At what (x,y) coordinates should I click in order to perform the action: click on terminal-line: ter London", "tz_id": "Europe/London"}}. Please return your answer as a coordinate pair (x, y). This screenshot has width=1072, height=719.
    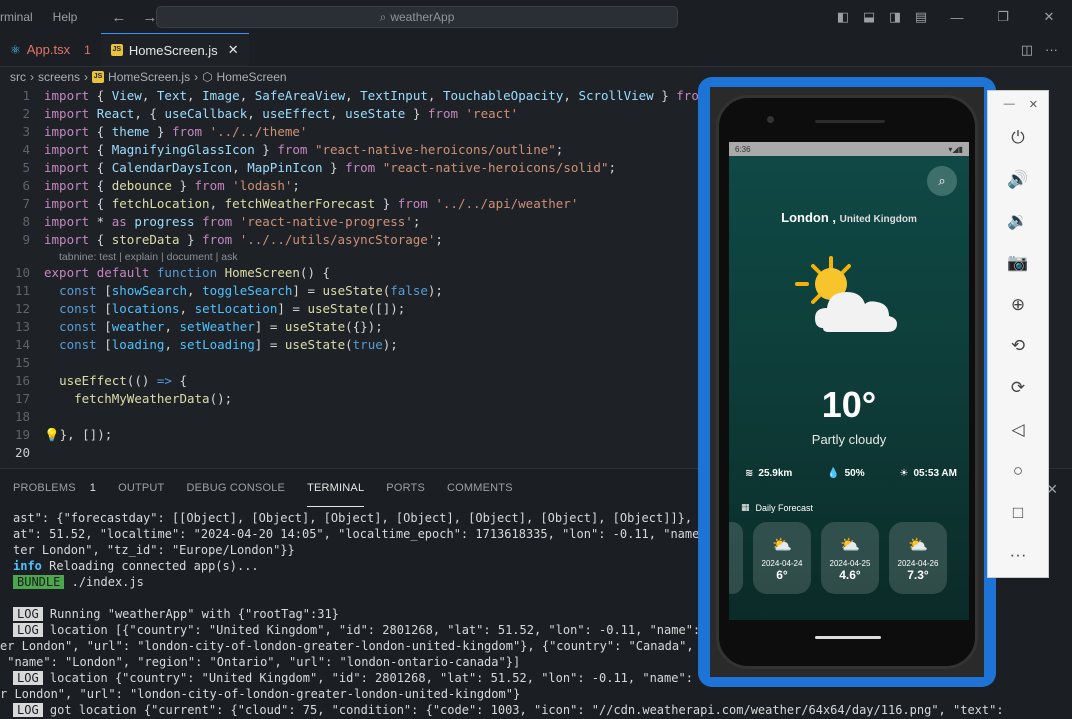
    Looking at the image, I should click on (154, 550).